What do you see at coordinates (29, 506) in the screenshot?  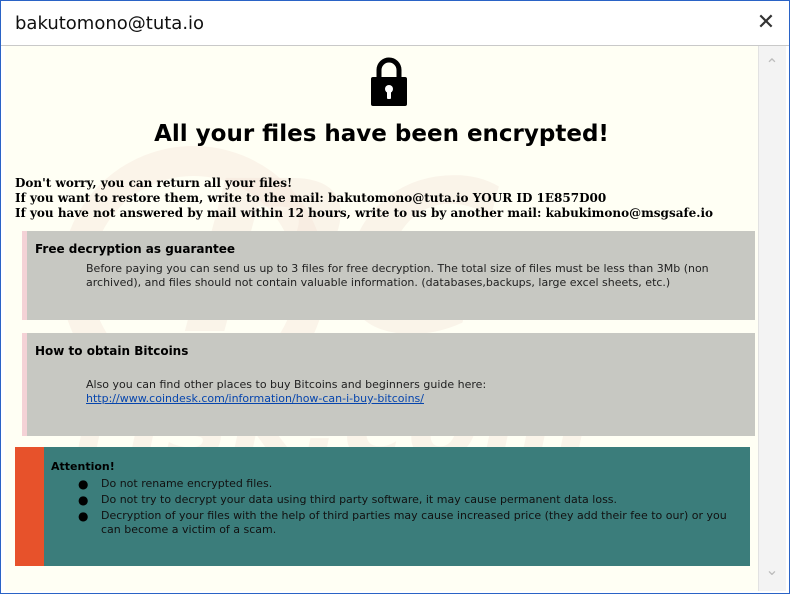 I see `attention-accent-bar` at bounding box center [29, 506].